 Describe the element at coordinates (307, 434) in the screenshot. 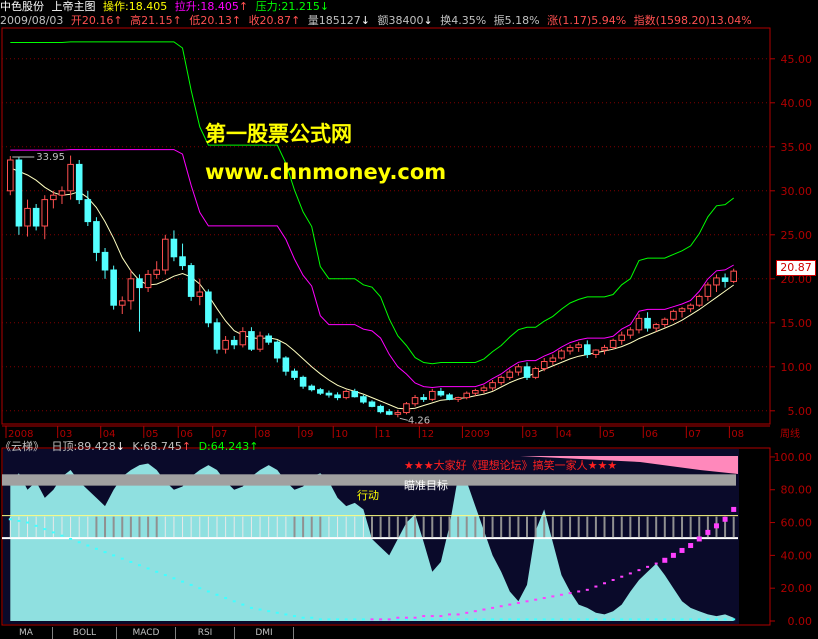

I see `x-tick-label: 09` at that location.